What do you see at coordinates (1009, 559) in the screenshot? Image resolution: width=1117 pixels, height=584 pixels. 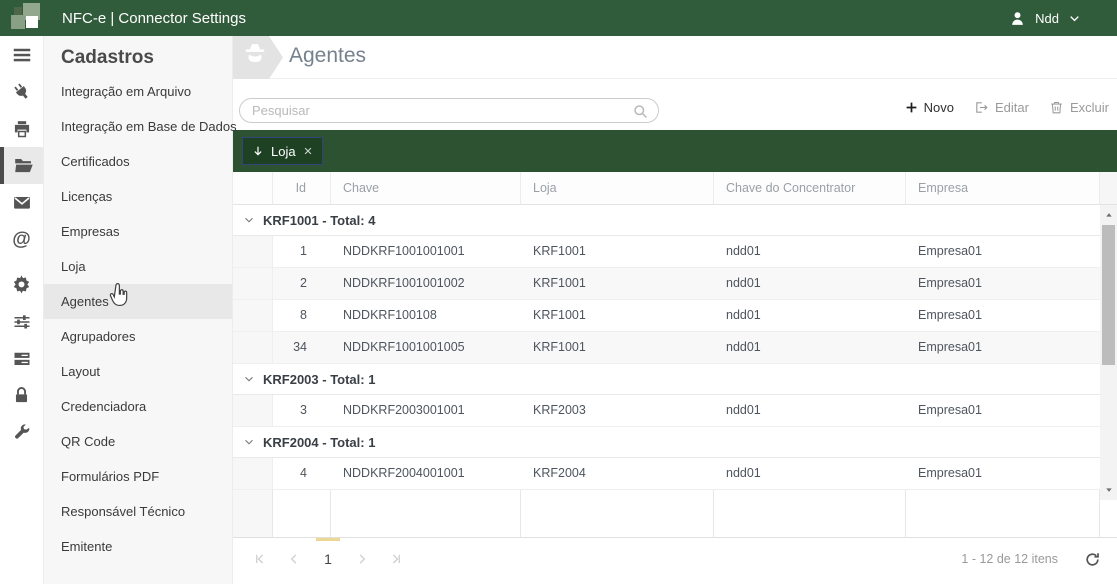 I see `items-summary: 1 - 12 de 12 itens` at bounding box center [1009, 559].